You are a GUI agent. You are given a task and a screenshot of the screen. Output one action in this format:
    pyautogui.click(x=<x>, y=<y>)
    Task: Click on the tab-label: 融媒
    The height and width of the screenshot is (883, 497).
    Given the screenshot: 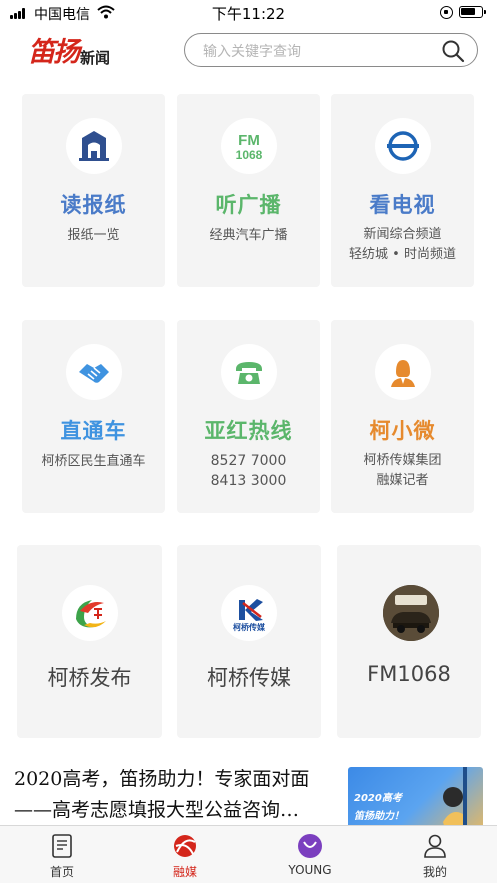 What is the action you would take?
    pyautogui.click(x=184, y=872)
    